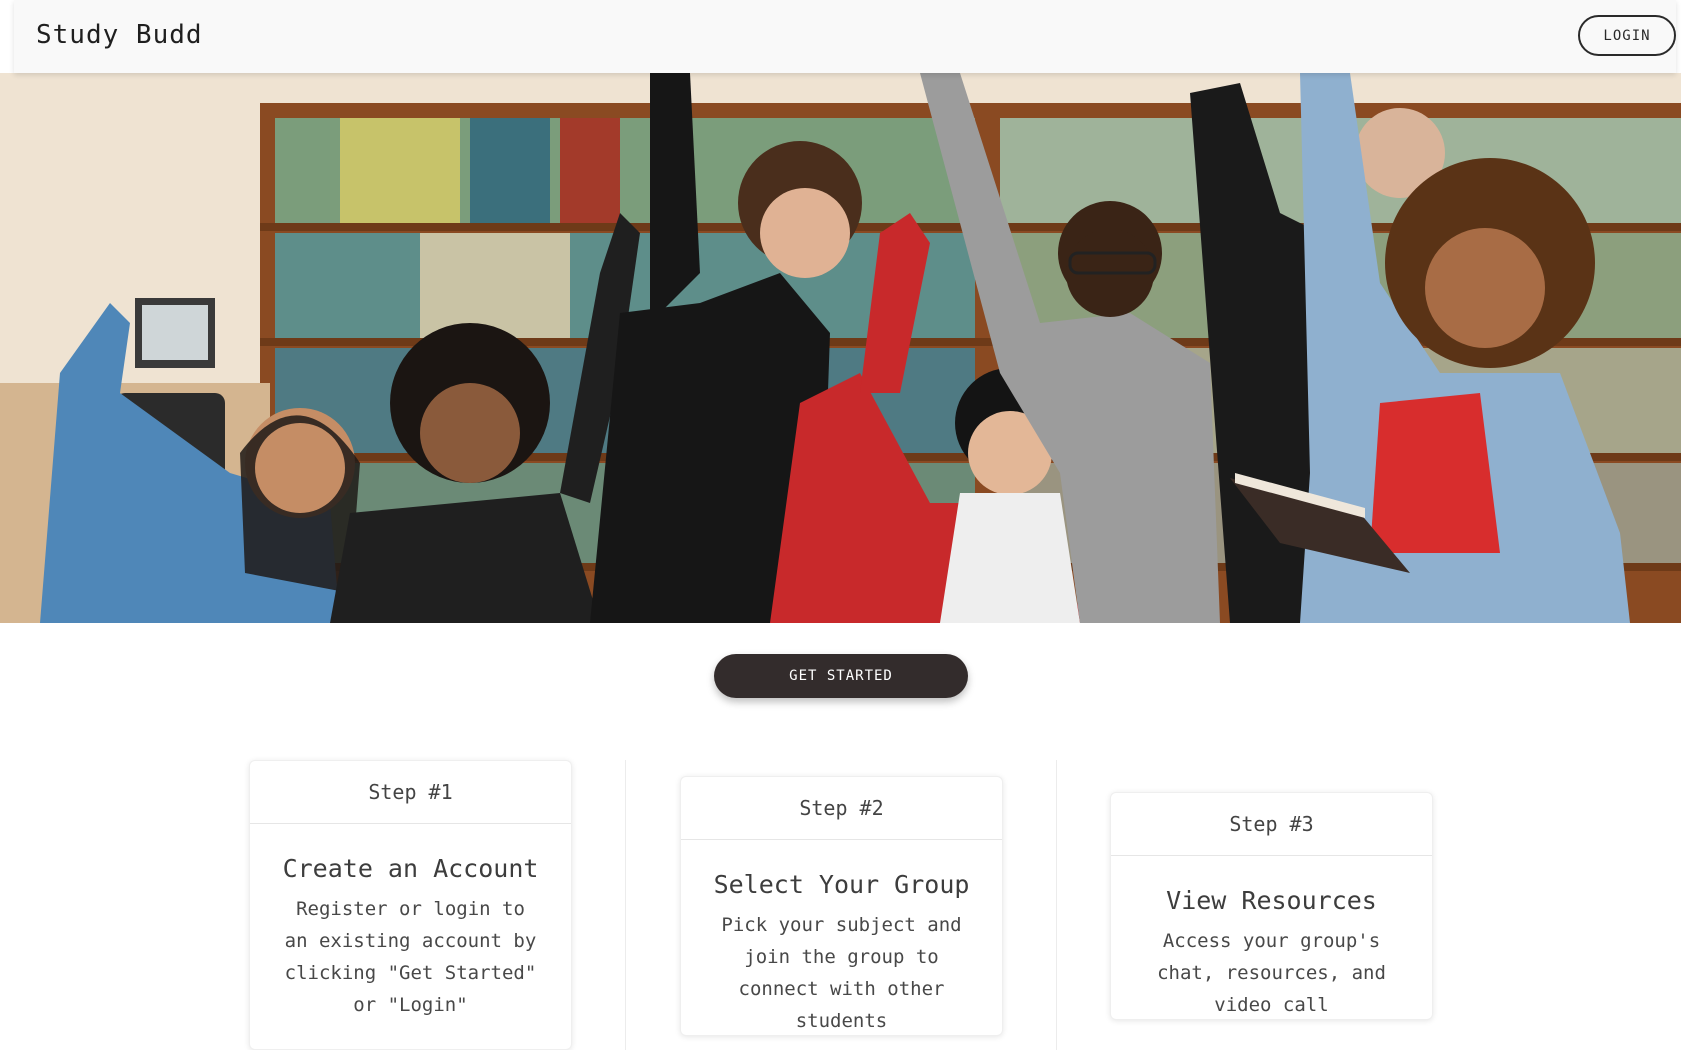 This screenshot has height=1050, width=1695. Describe the element at coordinates (841, 808) in the screenshot. I see `step-header: Step #2` at that location.